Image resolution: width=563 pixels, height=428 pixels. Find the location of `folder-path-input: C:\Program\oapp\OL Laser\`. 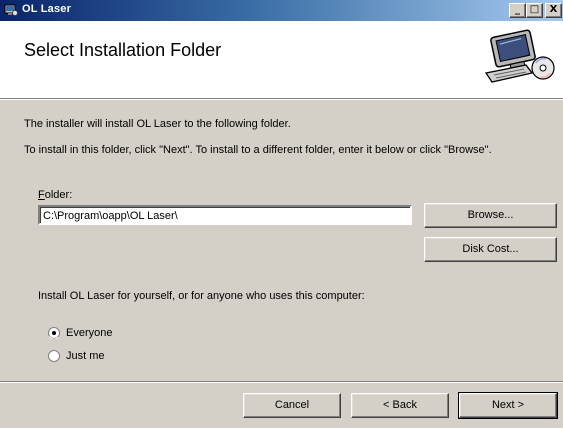

folder-path-input: C:\Program\oapp\OL Laser\ is located at coordinates (225, 215).